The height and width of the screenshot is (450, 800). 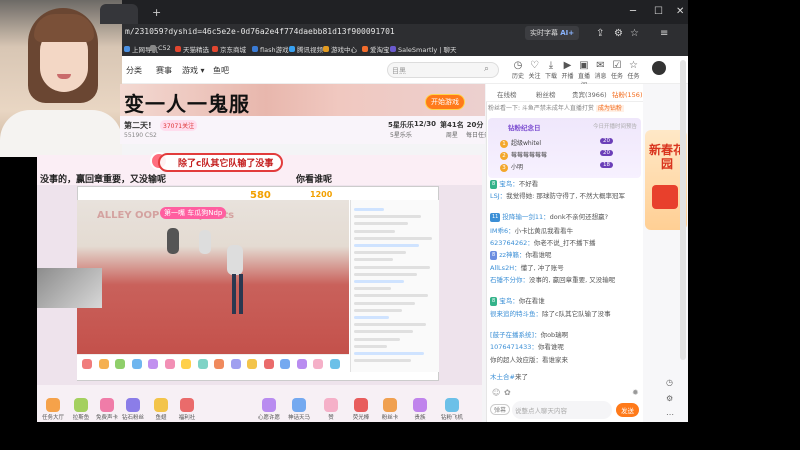 What do you see at coordinates (187, 409) in the screenshot?
I see `gift-item-5: 福利社` at bounding box center [187, 409].